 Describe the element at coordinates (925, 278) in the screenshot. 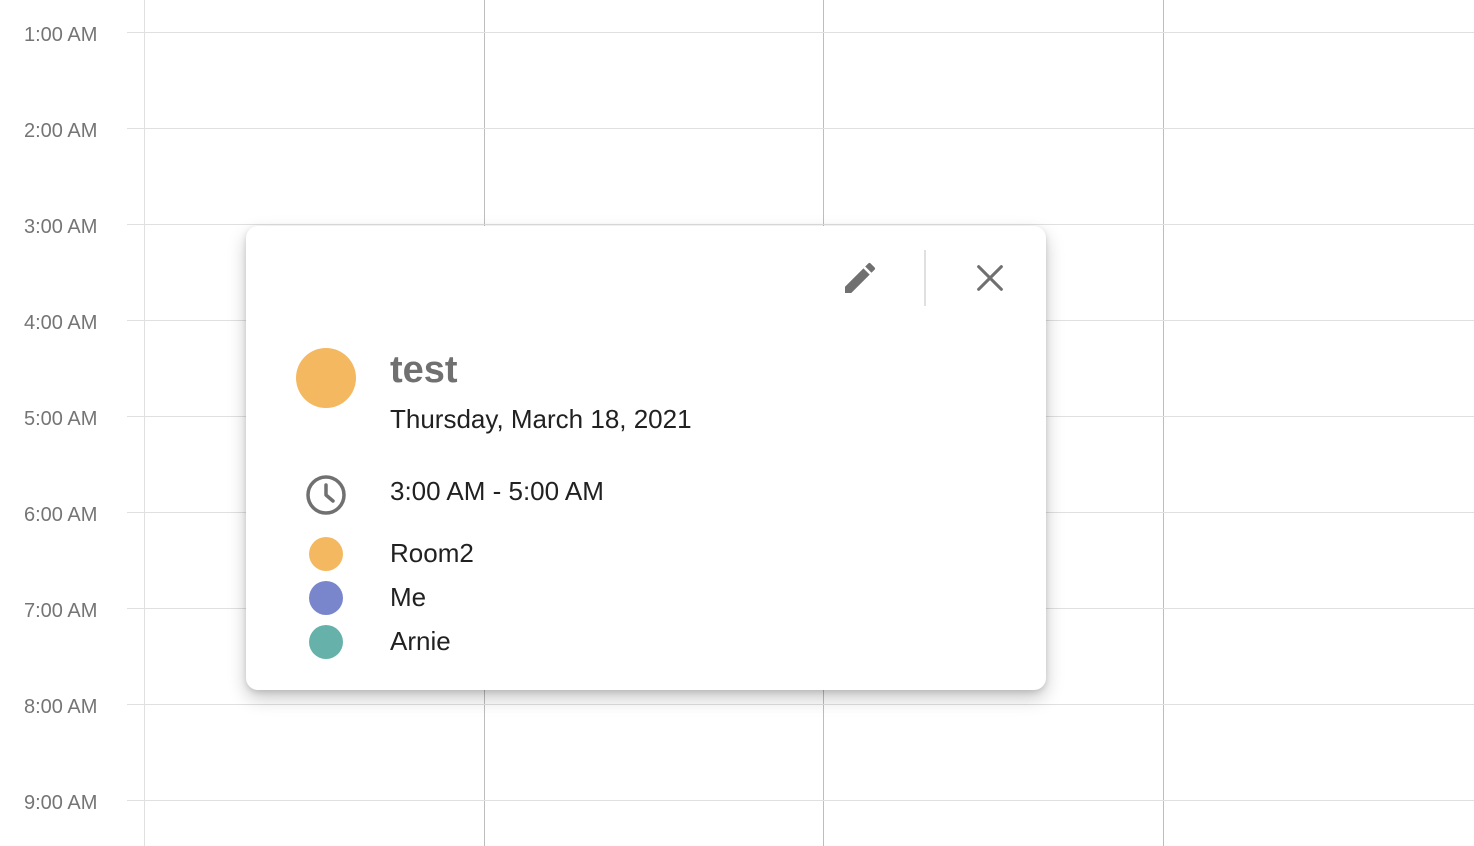

I see `toolbar-divider` at that location.